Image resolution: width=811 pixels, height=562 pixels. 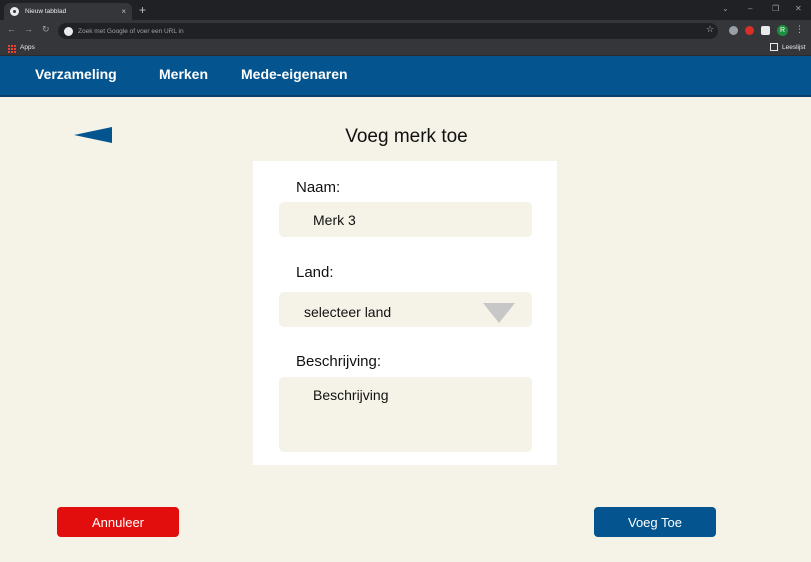 What do you see at coordinates (28, 29) in the screenshot?
I see `forward-icon: →` at bounding box center [28, 29].